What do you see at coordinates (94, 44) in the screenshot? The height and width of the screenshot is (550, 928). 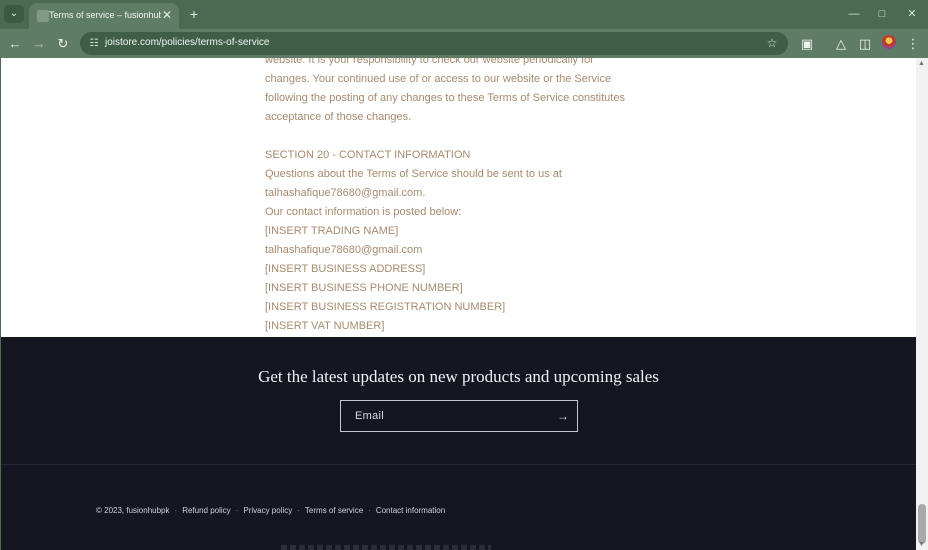 I see `tune-icon: ☷` at bounding box center [94, 44].